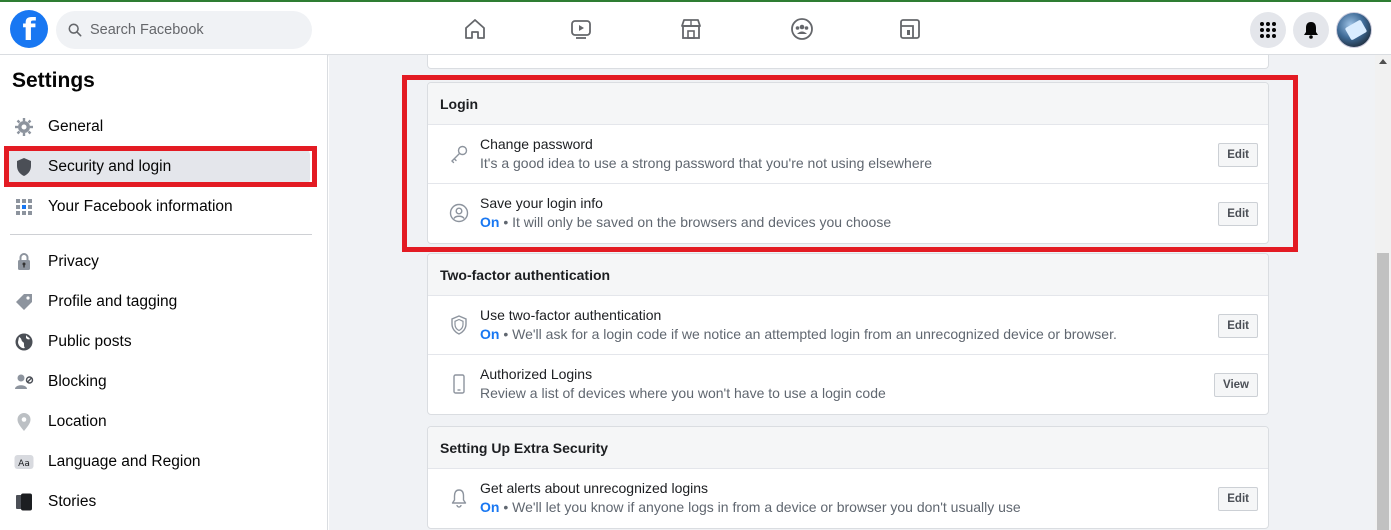 The image size is (1391, 530). What do you see at coordinates (24, 207) in the screenshot?
I see `facebook-info-icon` at bounding box center [24, 207].